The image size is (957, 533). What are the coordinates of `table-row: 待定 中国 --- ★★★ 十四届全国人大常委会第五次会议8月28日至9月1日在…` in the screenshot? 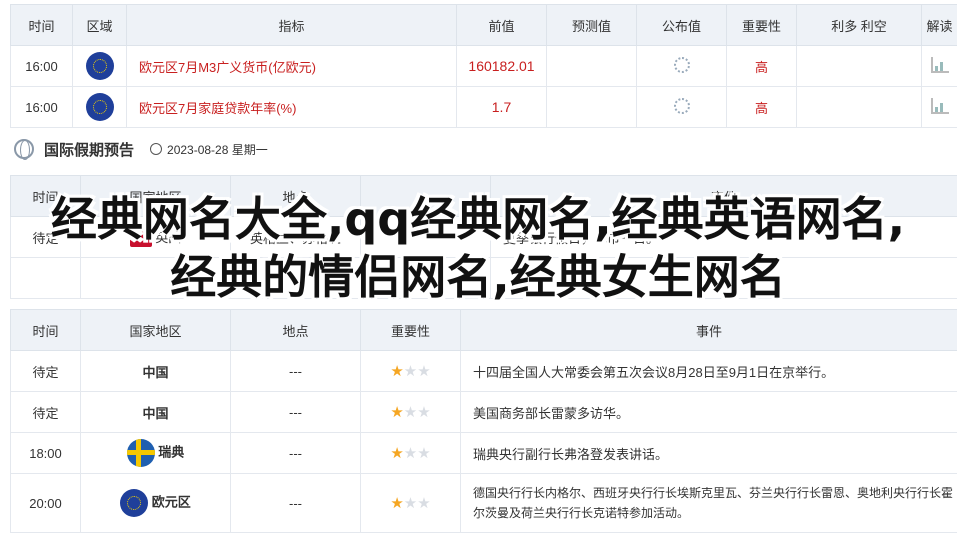 It's located at (484, 371).